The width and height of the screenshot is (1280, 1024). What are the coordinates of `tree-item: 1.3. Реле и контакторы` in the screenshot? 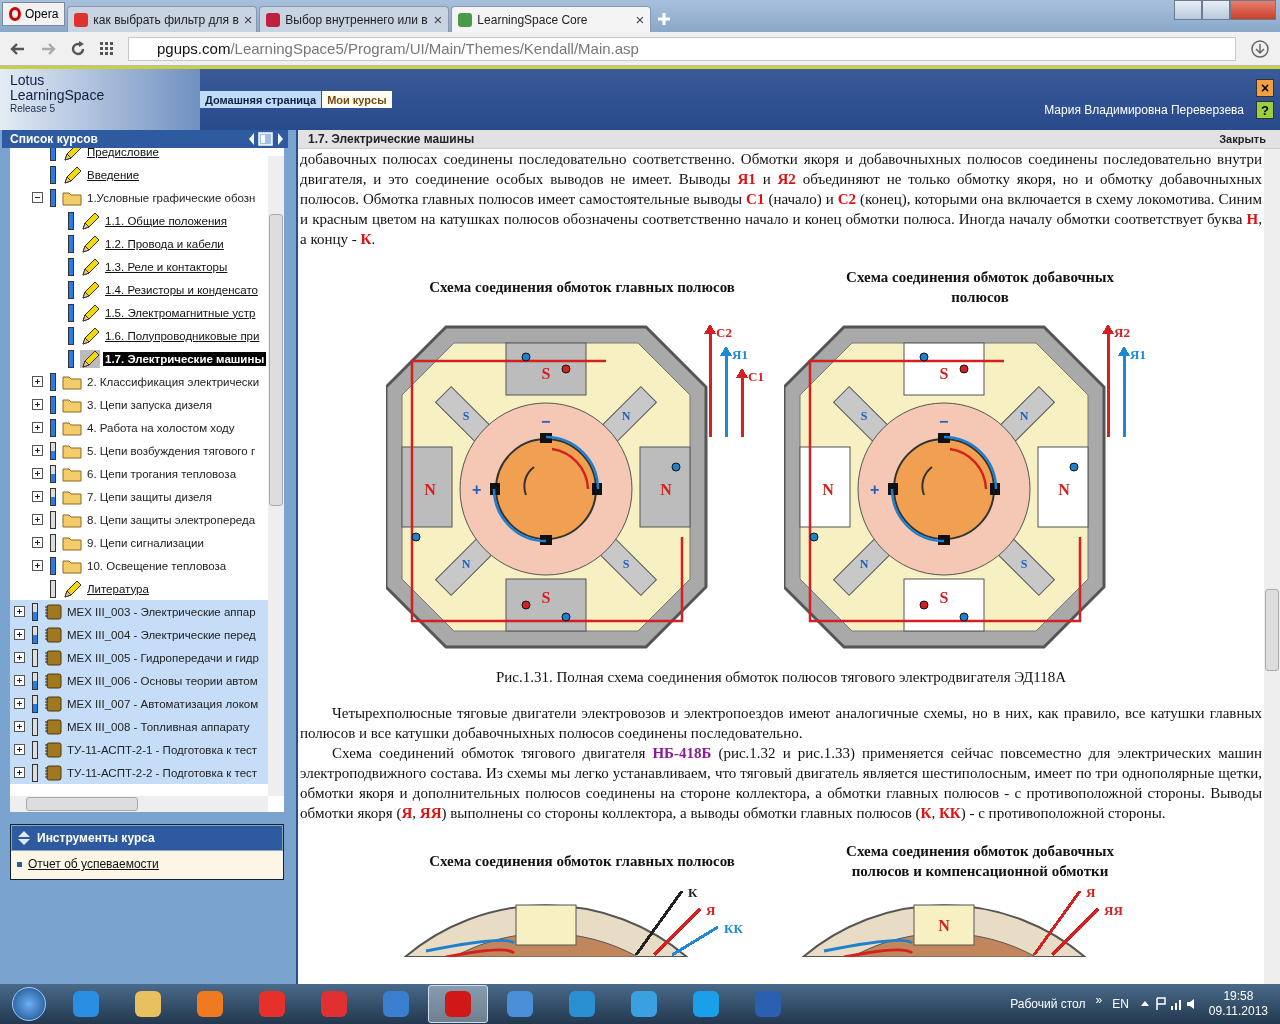 It's located at (166, 266).